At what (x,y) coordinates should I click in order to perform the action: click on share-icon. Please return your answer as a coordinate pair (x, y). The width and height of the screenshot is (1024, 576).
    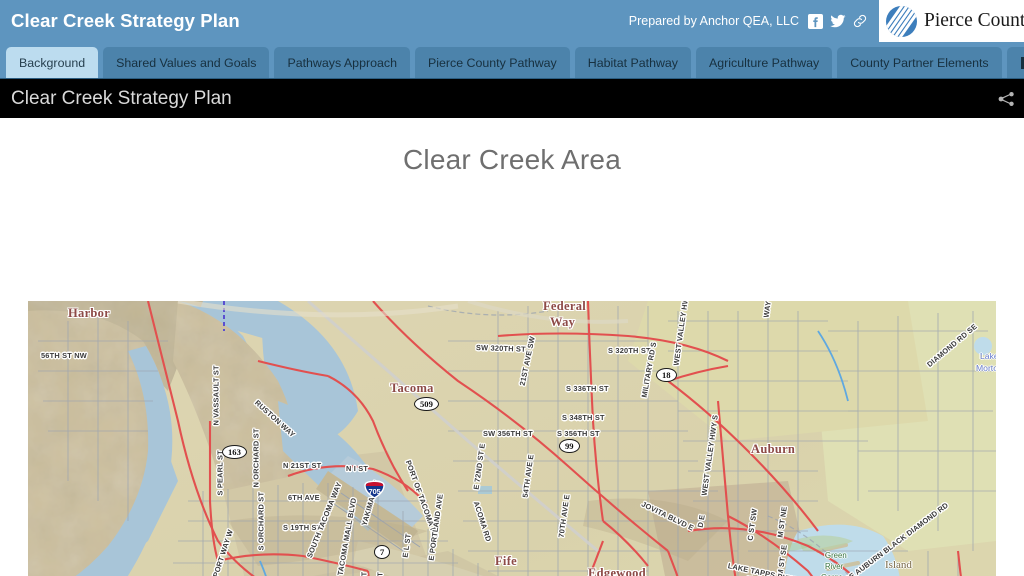
    Looking at the image, I should click on (1006, 98).